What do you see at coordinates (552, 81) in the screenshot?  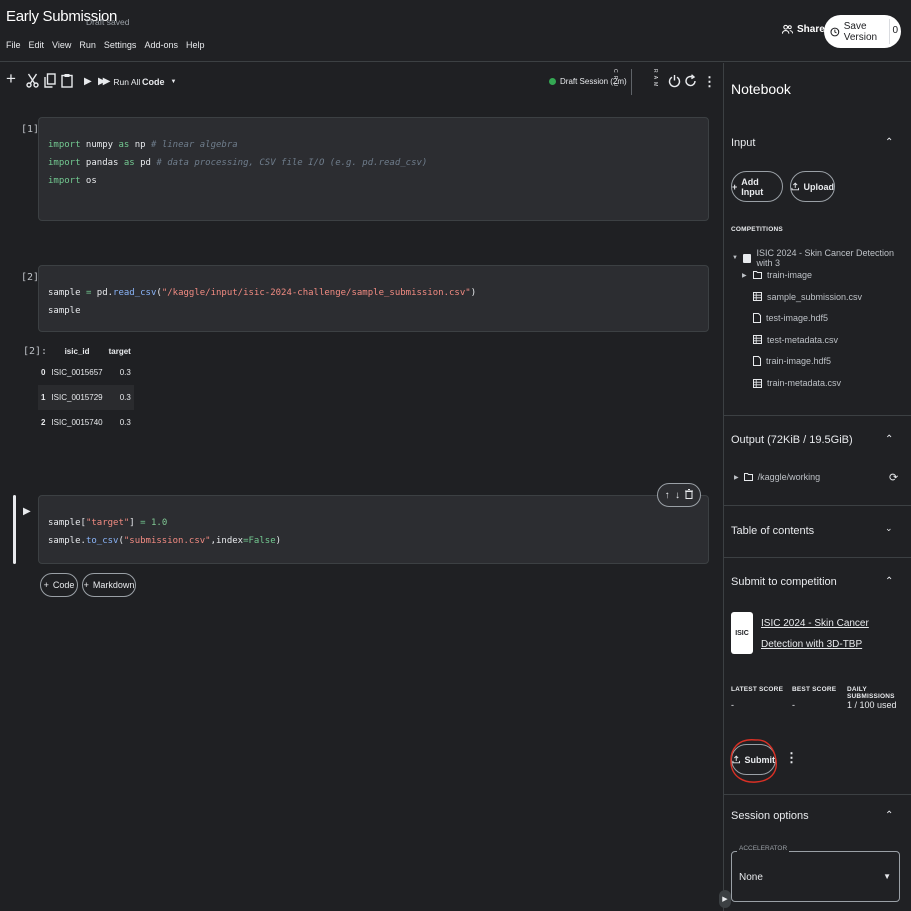 I see `status-dot-icon` at bounding box center [552, 81].